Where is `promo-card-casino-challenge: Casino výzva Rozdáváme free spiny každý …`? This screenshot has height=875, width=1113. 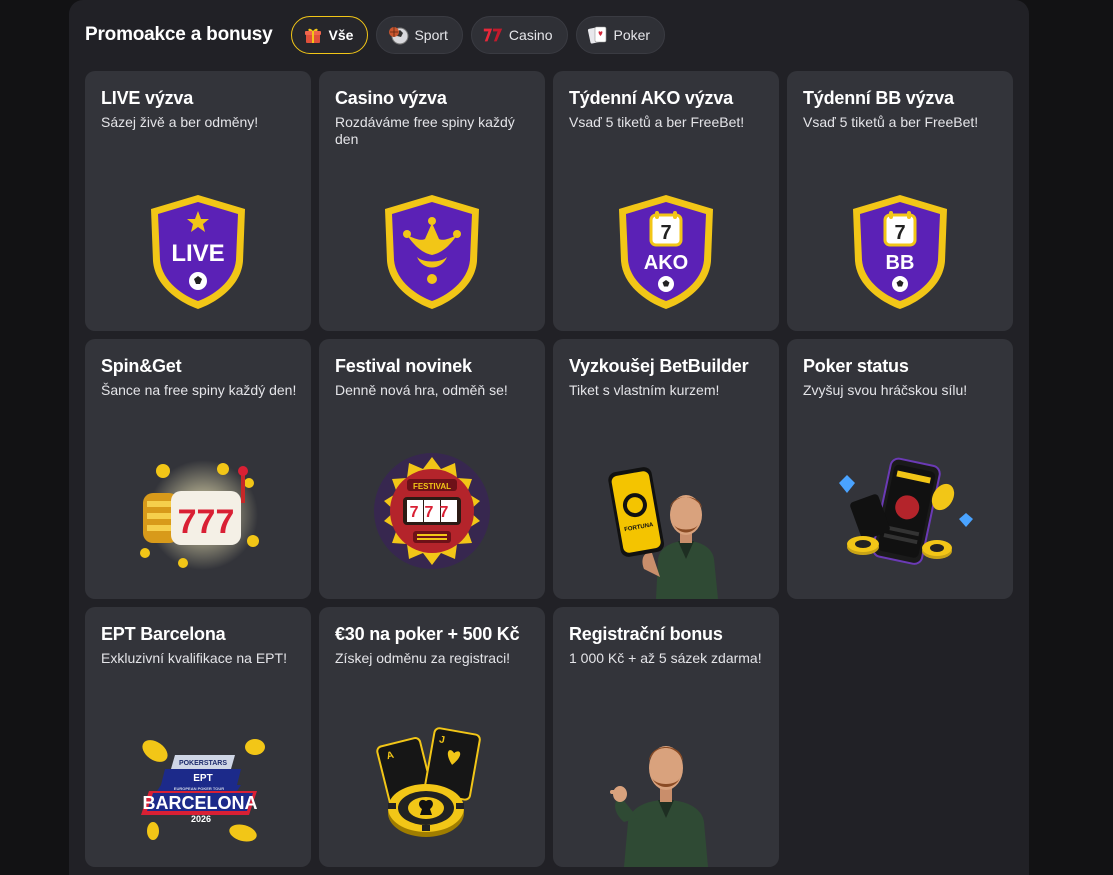 promo-card-casino-challenge: Casino výzva Rozdáváme free spiny každý … is located at coordinates (432, 201).